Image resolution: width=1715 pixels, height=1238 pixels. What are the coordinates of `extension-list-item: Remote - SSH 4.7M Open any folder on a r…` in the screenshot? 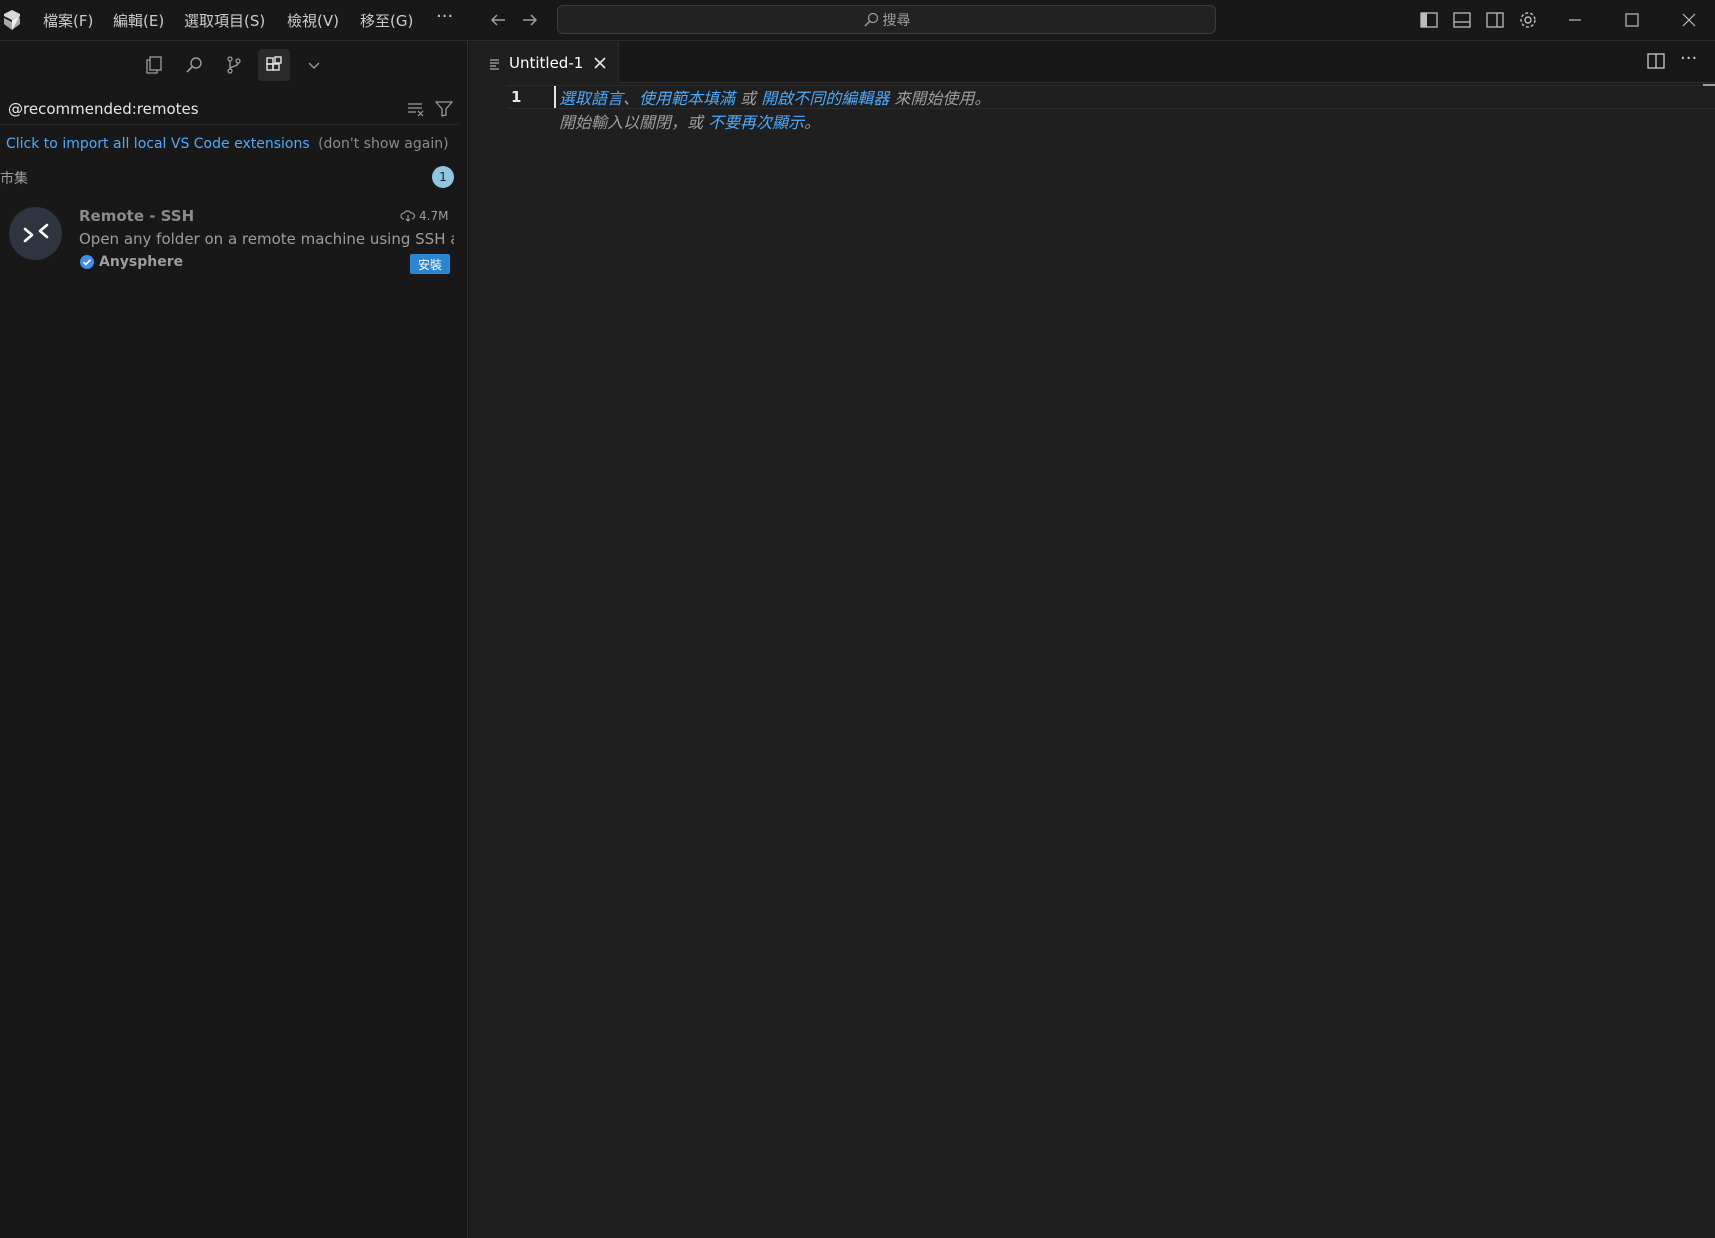 It's located at (229, 237).